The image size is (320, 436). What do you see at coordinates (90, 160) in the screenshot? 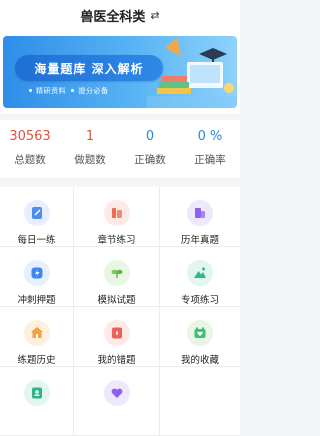
I see `stat-label: 做题数` at bounding box center [90, 160].